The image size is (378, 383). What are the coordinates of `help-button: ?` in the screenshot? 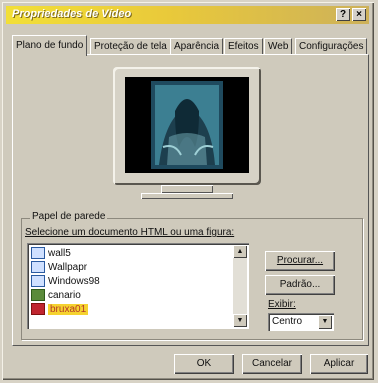 It's located at (343, 14).